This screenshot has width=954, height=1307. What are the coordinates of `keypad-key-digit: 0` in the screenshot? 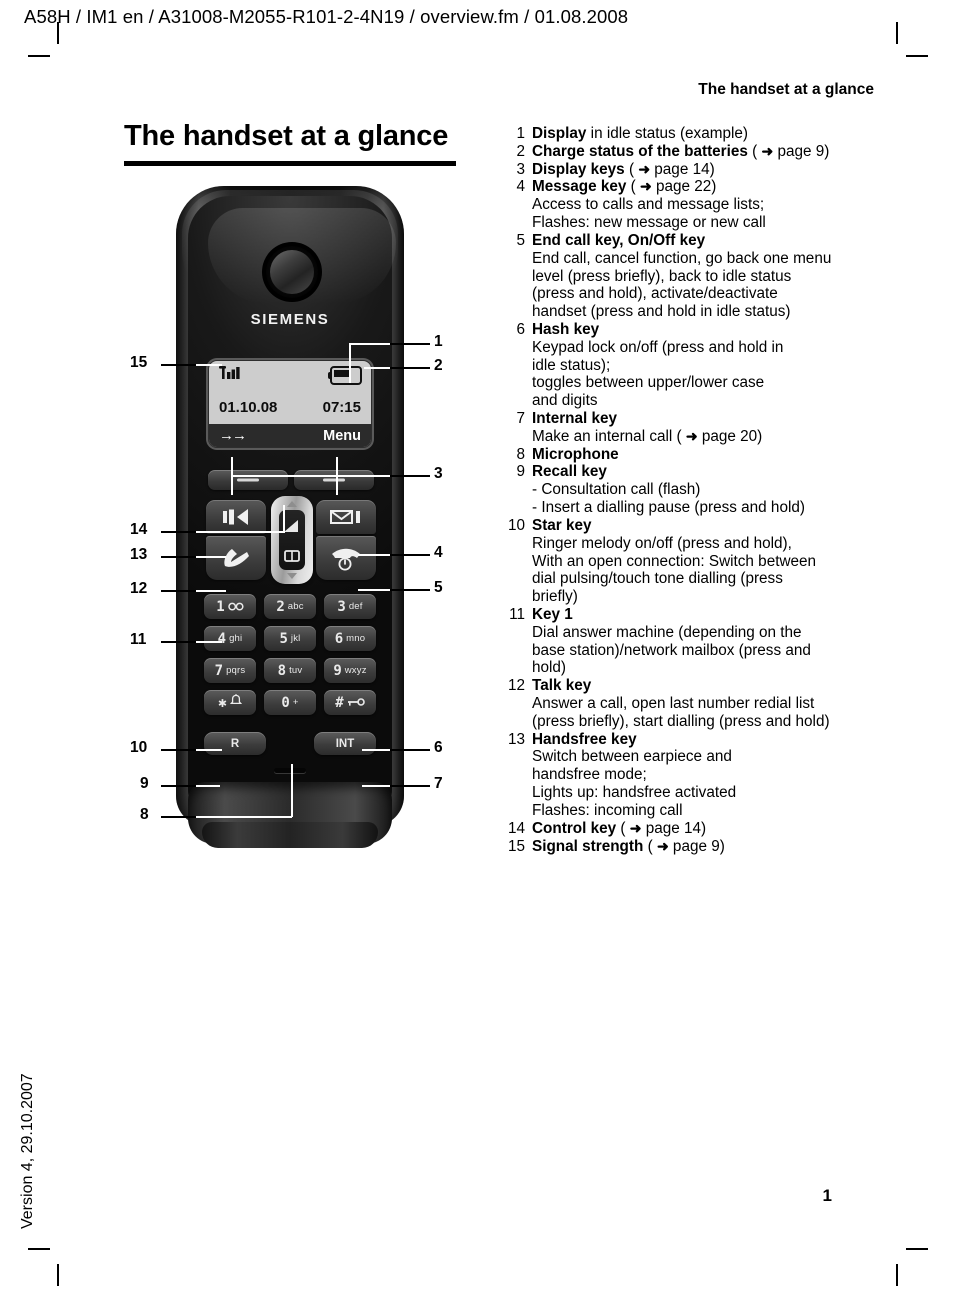 It's located at (285, 702).